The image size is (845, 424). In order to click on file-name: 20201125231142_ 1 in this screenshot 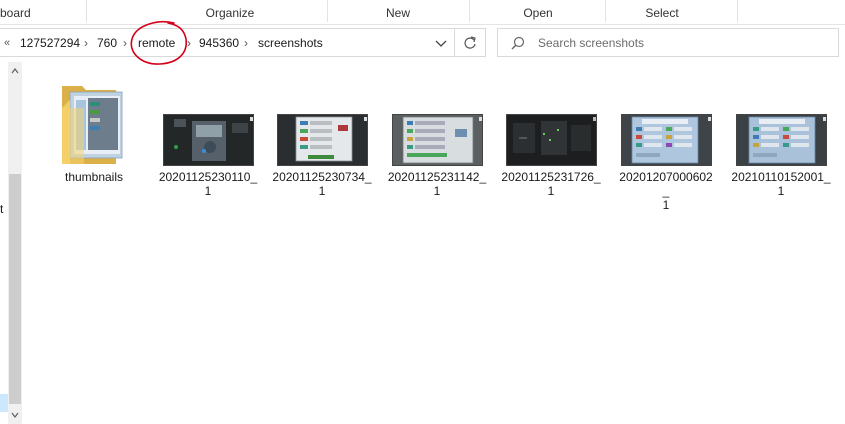, I will do `click(437, 184)`.